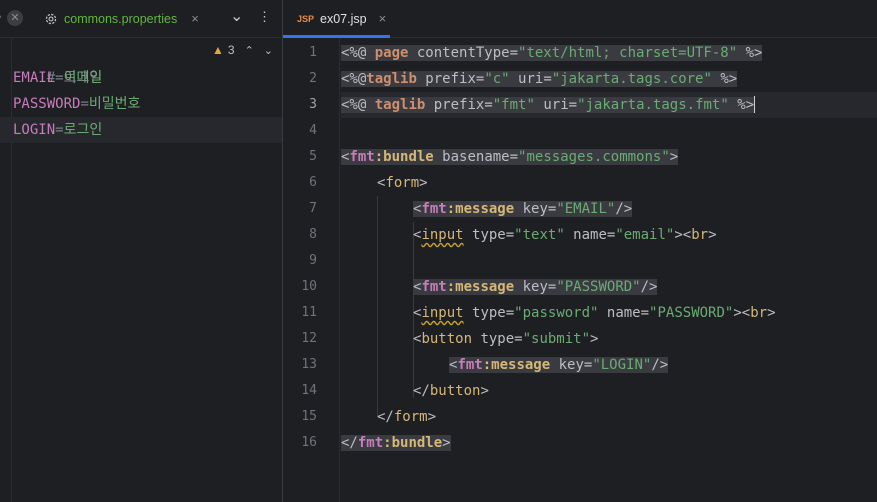 The image size is (877, 502). Describe the element at coordinates (313, 104) in the screenshot. I see `line-number-active: 3` at that location.